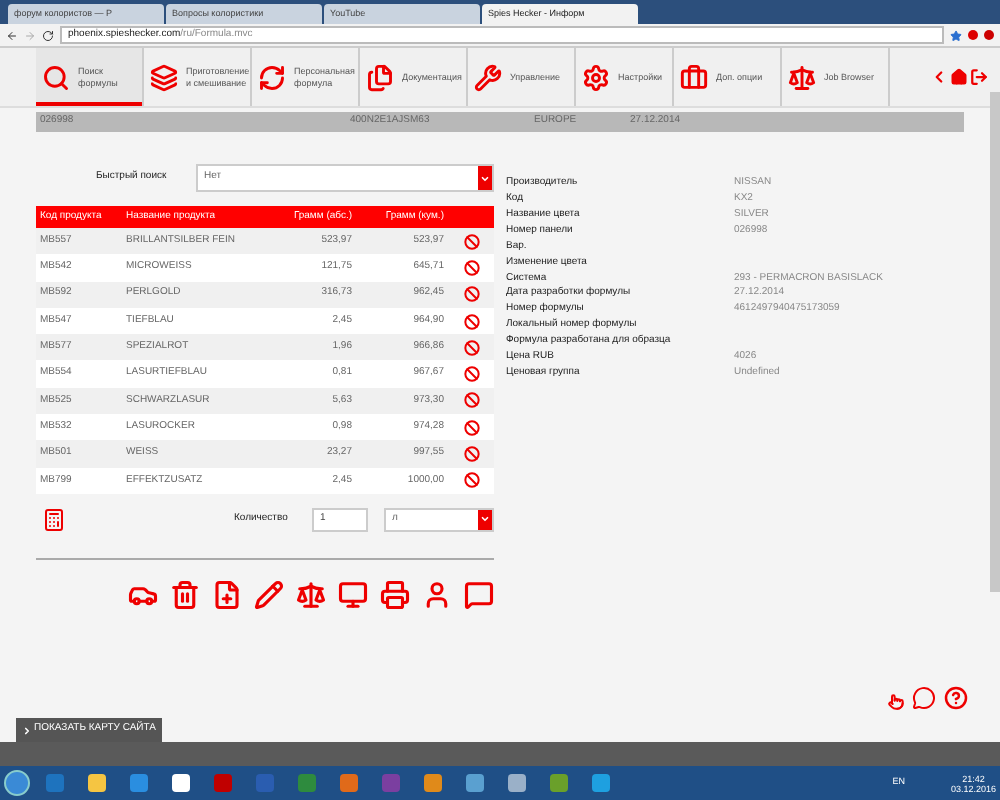 The image size is (1000, 800). Describe the element at coordinates (896, 702) in the screenshot. I see `hand-pointer-icon` at that location.